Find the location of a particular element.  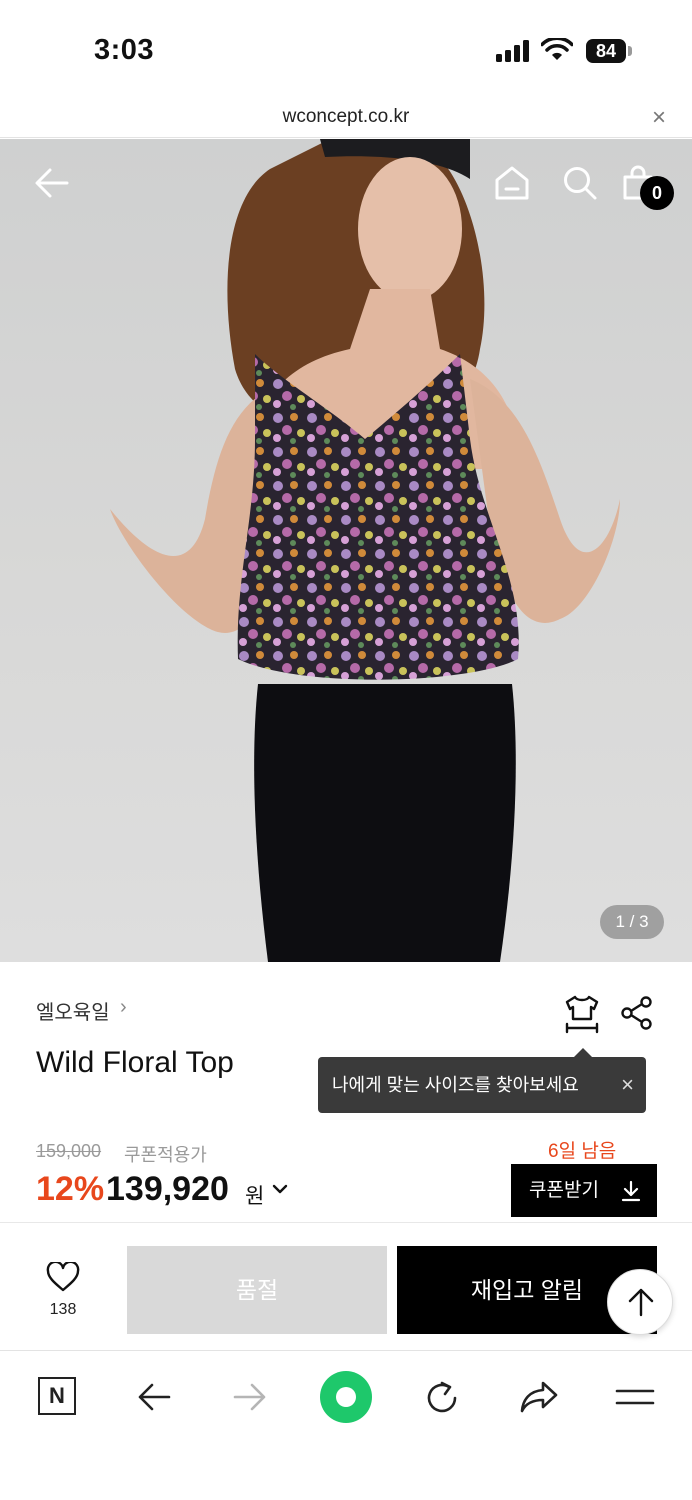

get-coupon-button: 쿠폰받기 is located at coordinates (584, 1190).